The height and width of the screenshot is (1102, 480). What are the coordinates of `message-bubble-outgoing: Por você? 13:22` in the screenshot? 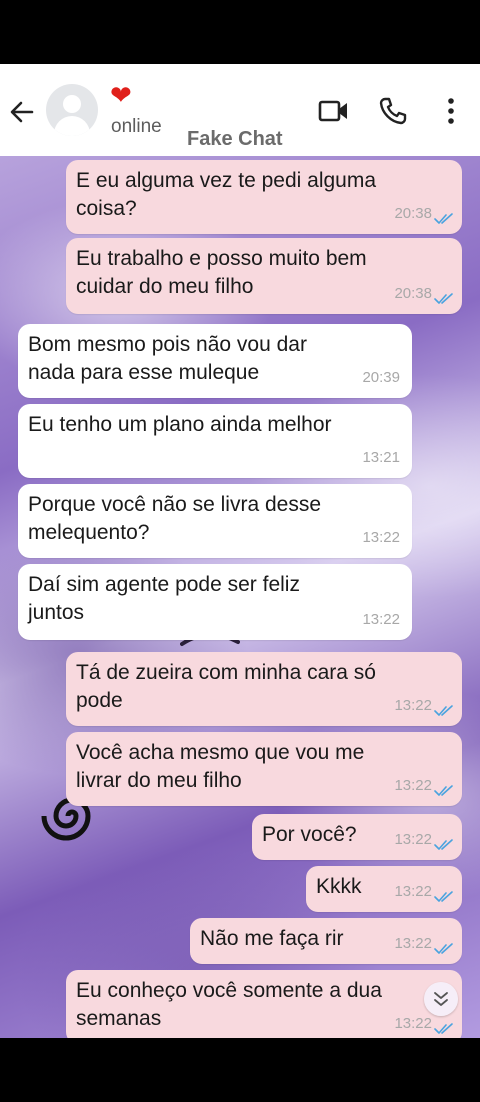 It's located at (357, 837).